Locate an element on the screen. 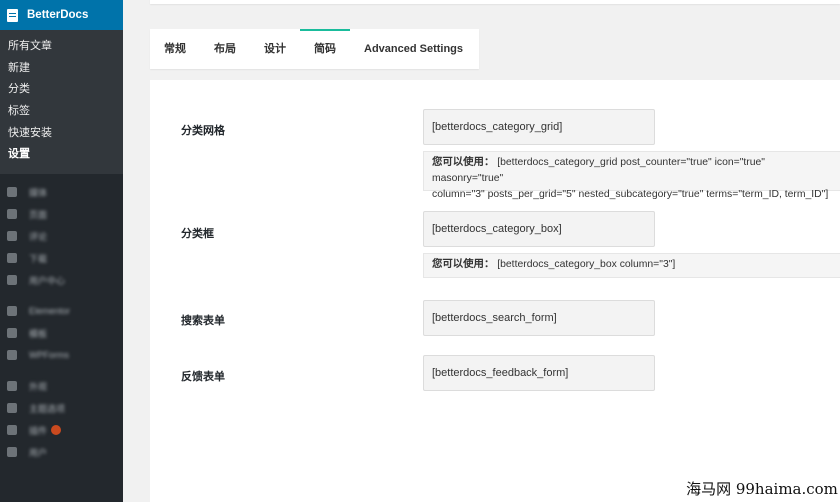  user-center-icon is located at coordinates (12, 280).